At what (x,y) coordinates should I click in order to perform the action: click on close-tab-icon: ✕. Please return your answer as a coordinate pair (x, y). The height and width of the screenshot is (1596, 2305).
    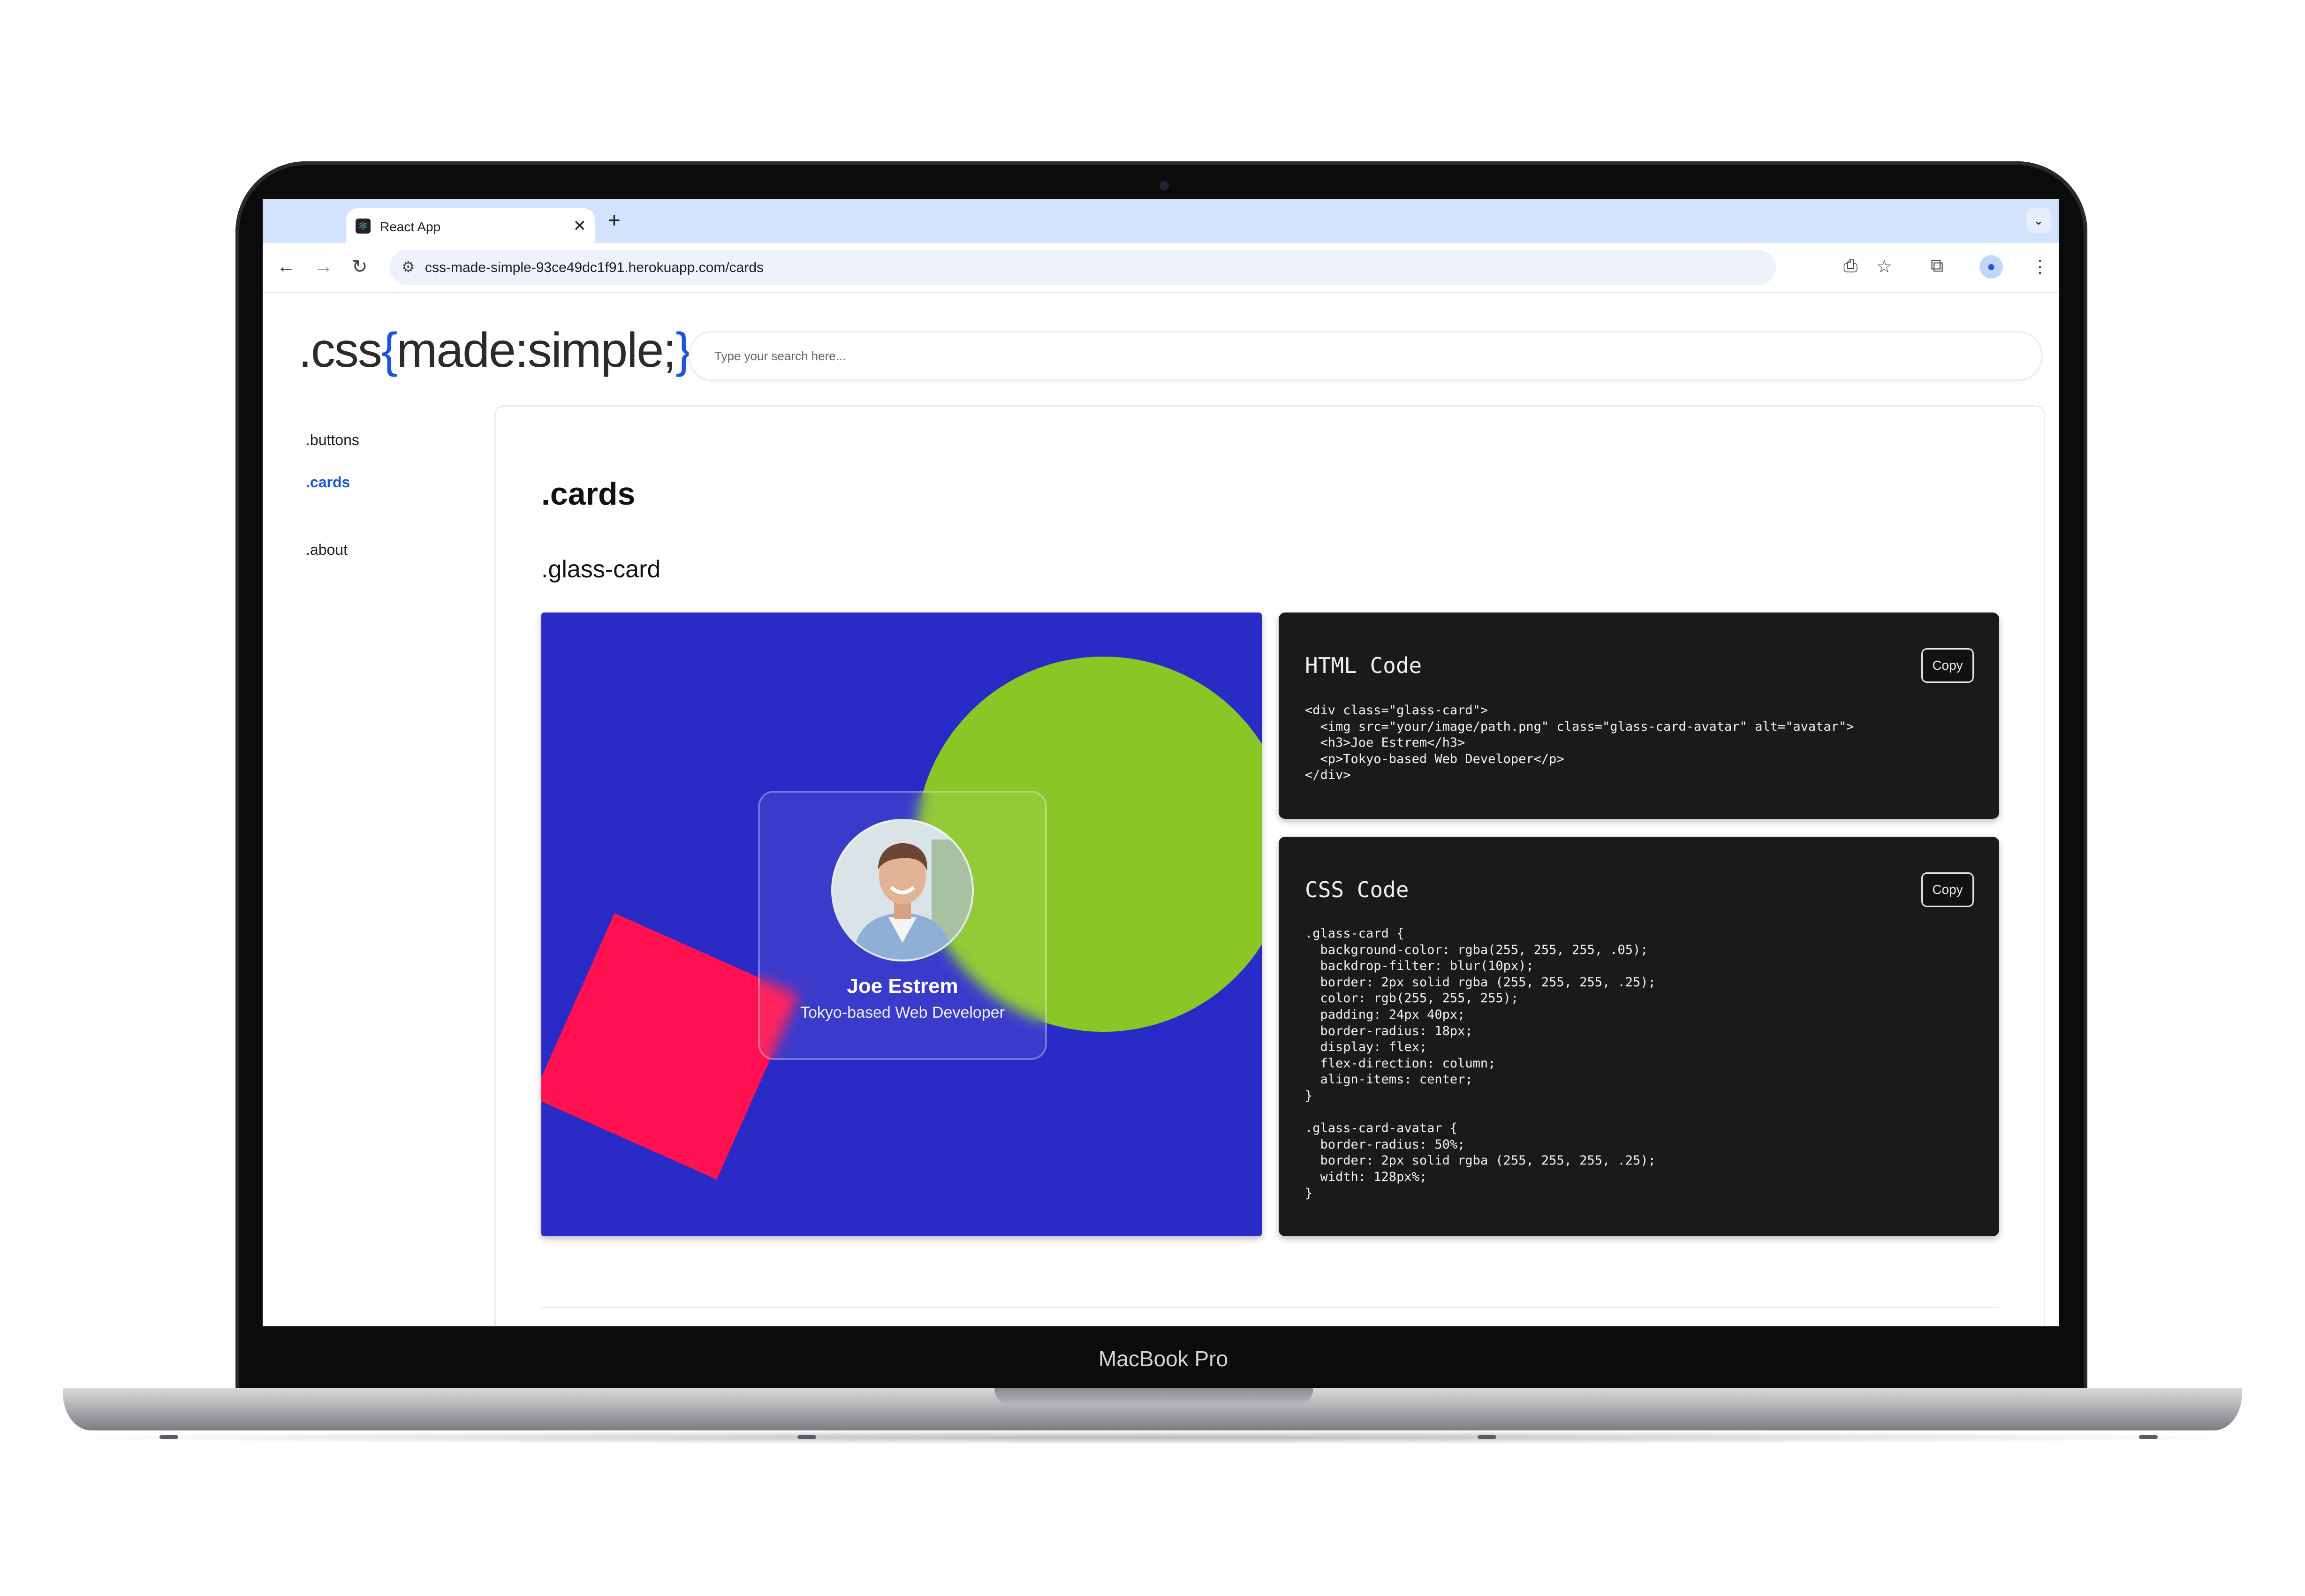
    Looking at the image, I should click on (580, 226).